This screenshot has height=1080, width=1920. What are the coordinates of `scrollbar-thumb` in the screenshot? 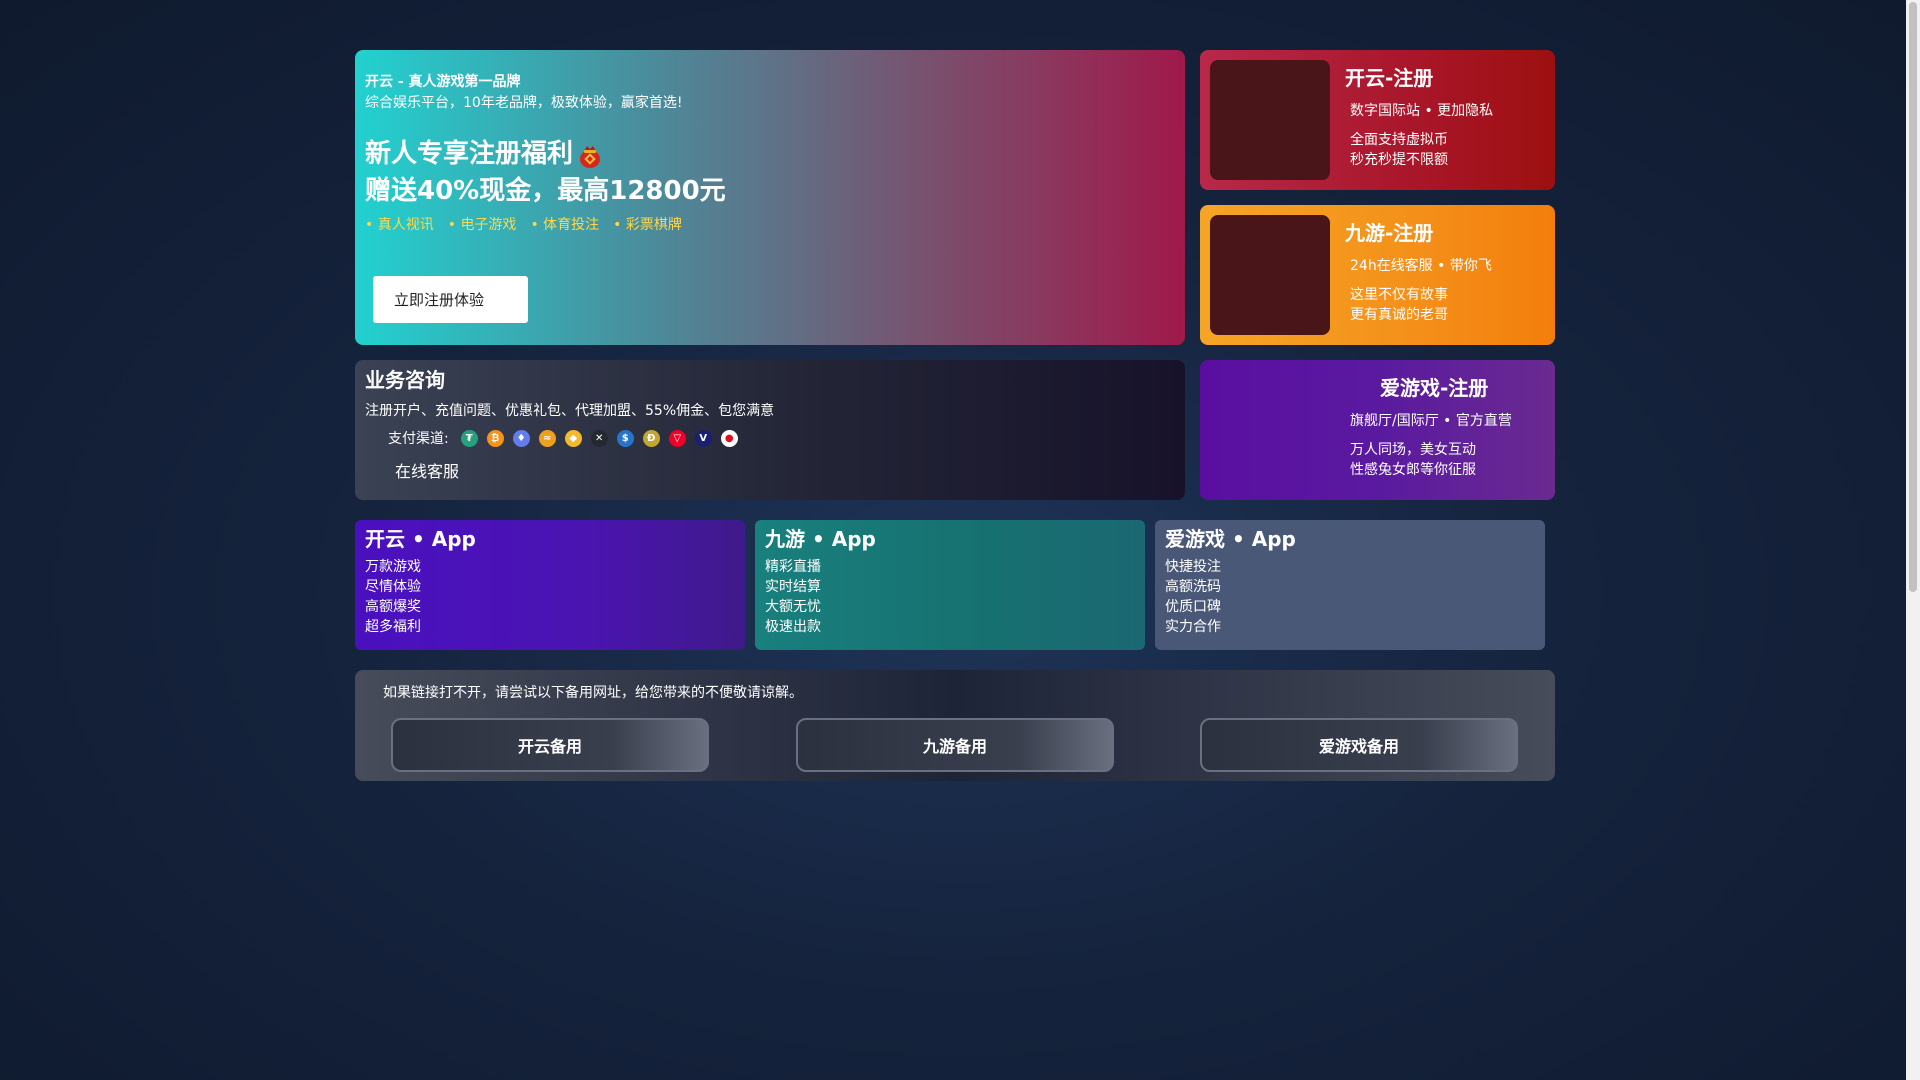 It's located at (1913, 297).